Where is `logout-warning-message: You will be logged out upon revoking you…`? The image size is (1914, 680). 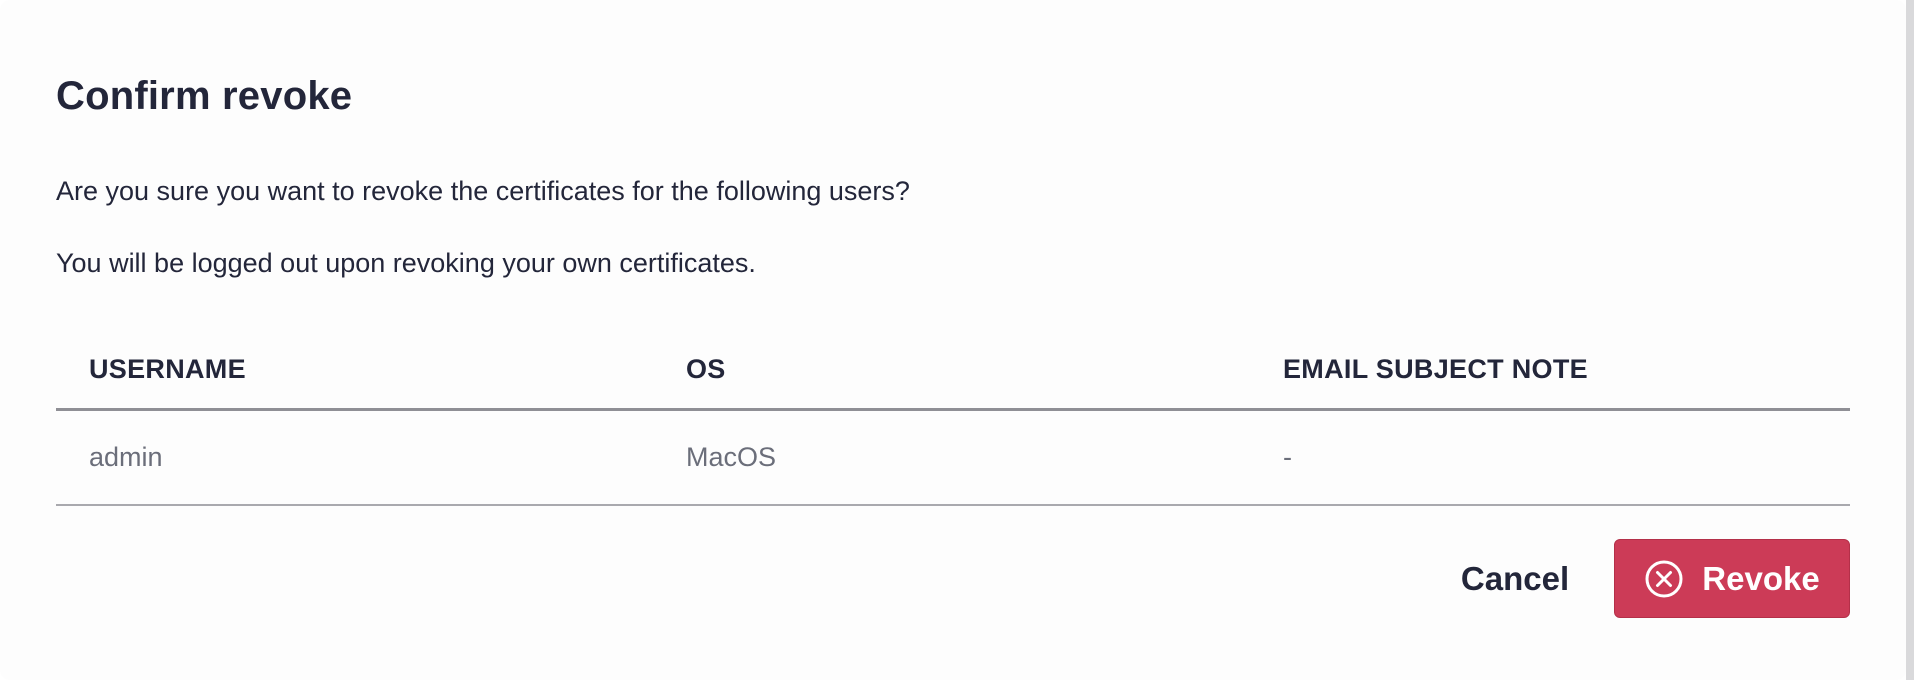 logout-warning-message: You will be logged out upon revoking you… is located at coordinates (406, 263).